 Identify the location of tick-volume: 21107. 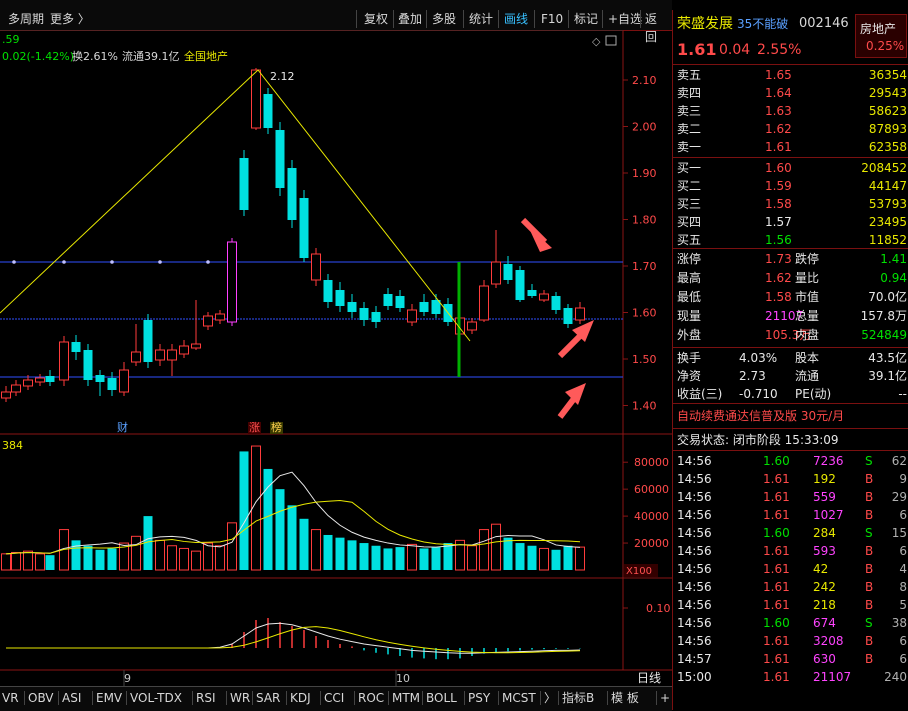
(832, 677).